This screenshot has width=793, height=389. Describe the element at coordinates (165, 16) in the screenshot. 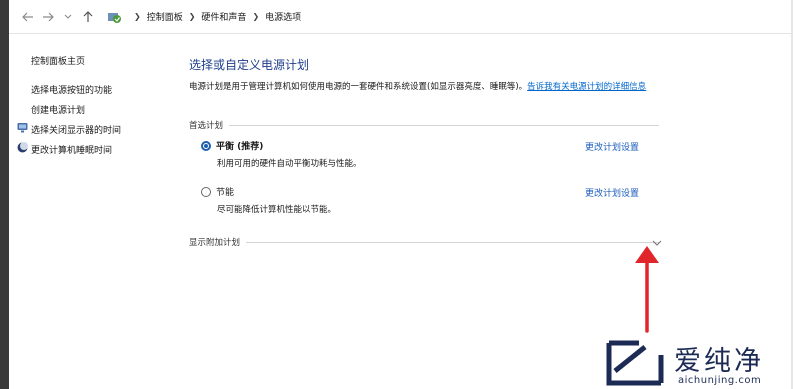

I see `breadcrumb-control-panel: 控制面板` at that location.